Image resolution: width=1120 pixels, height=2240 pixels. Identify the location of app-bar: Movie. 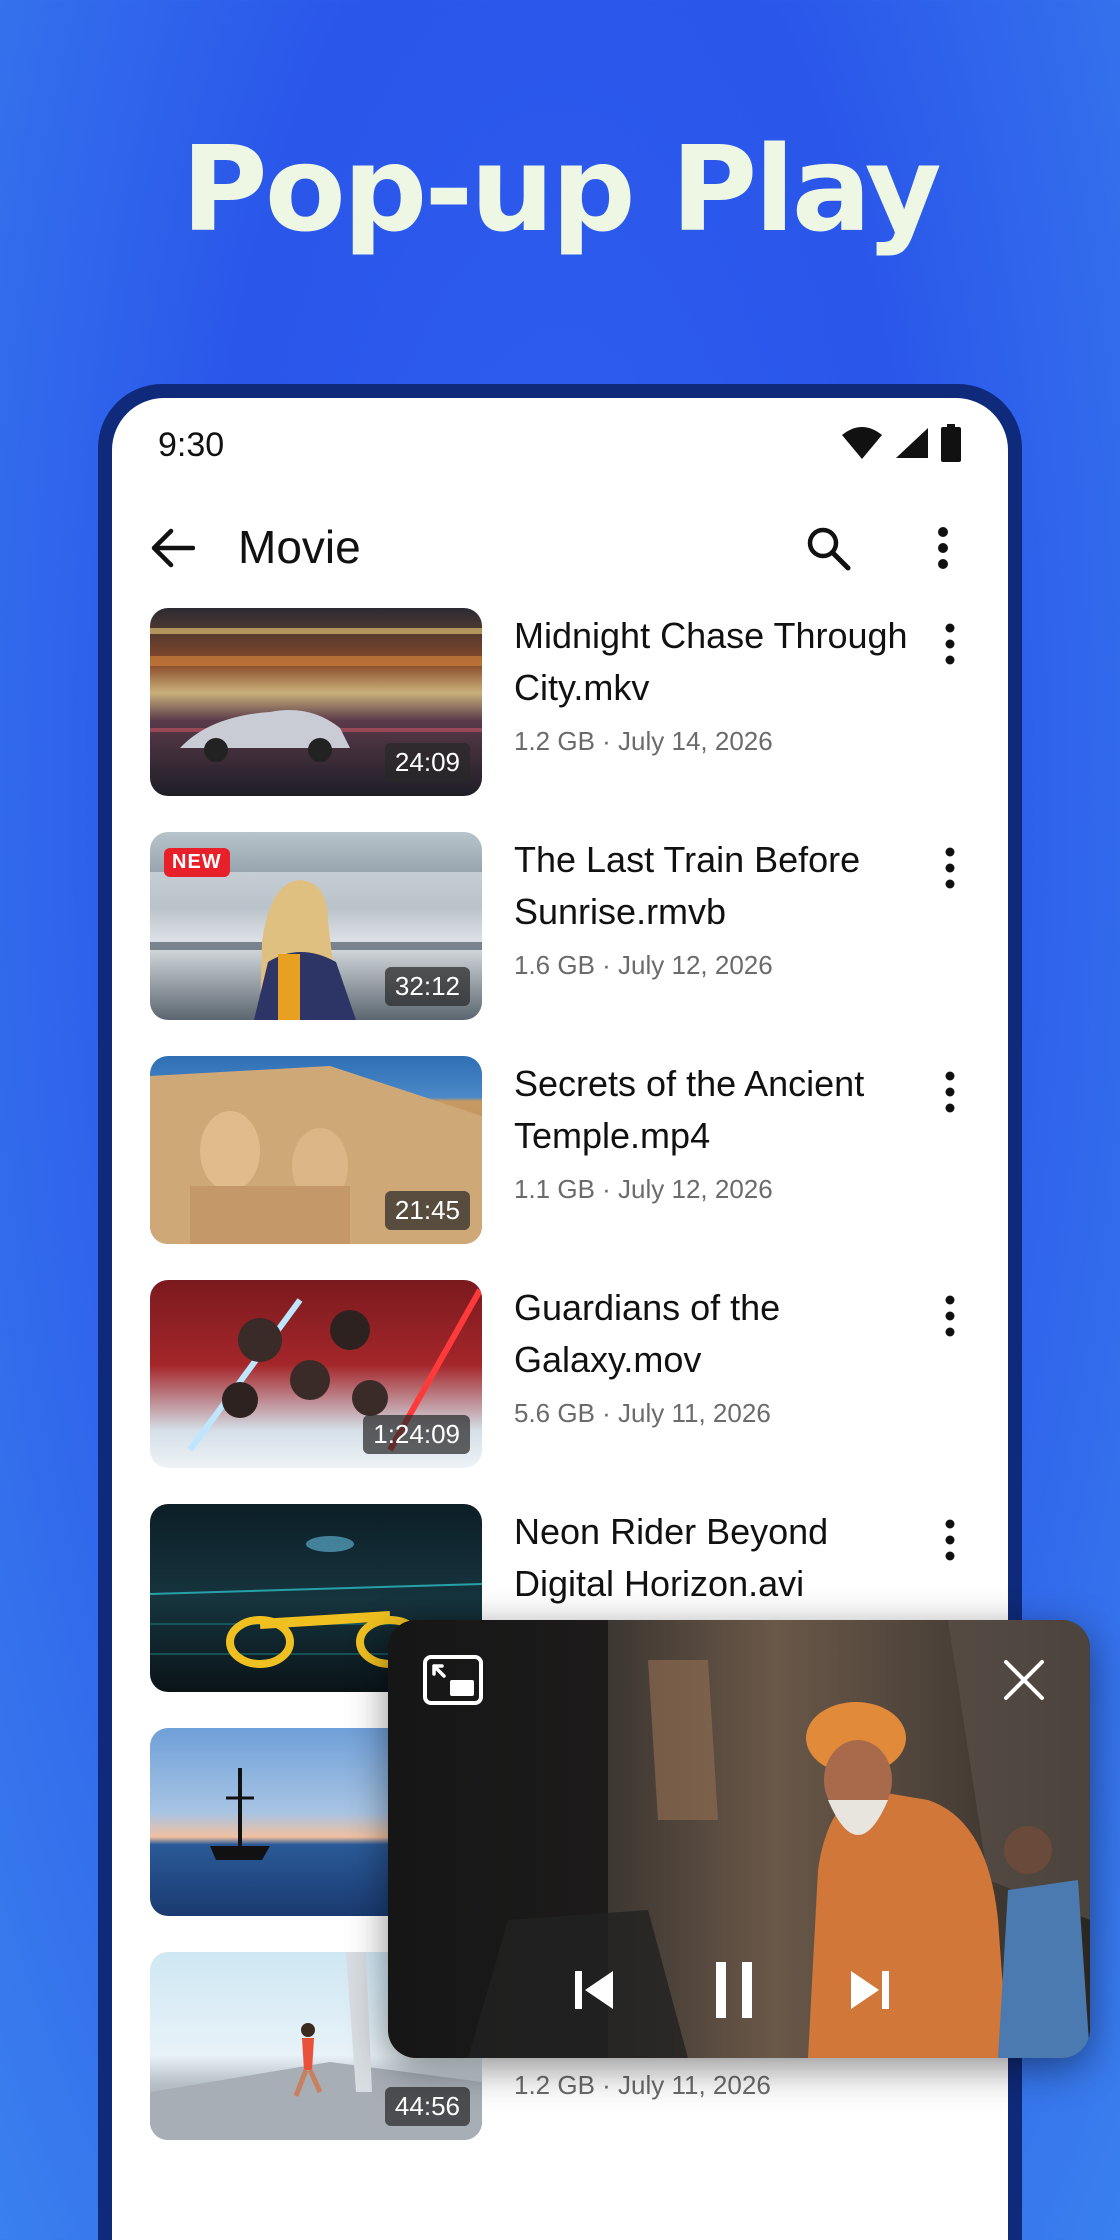
(560, 548).